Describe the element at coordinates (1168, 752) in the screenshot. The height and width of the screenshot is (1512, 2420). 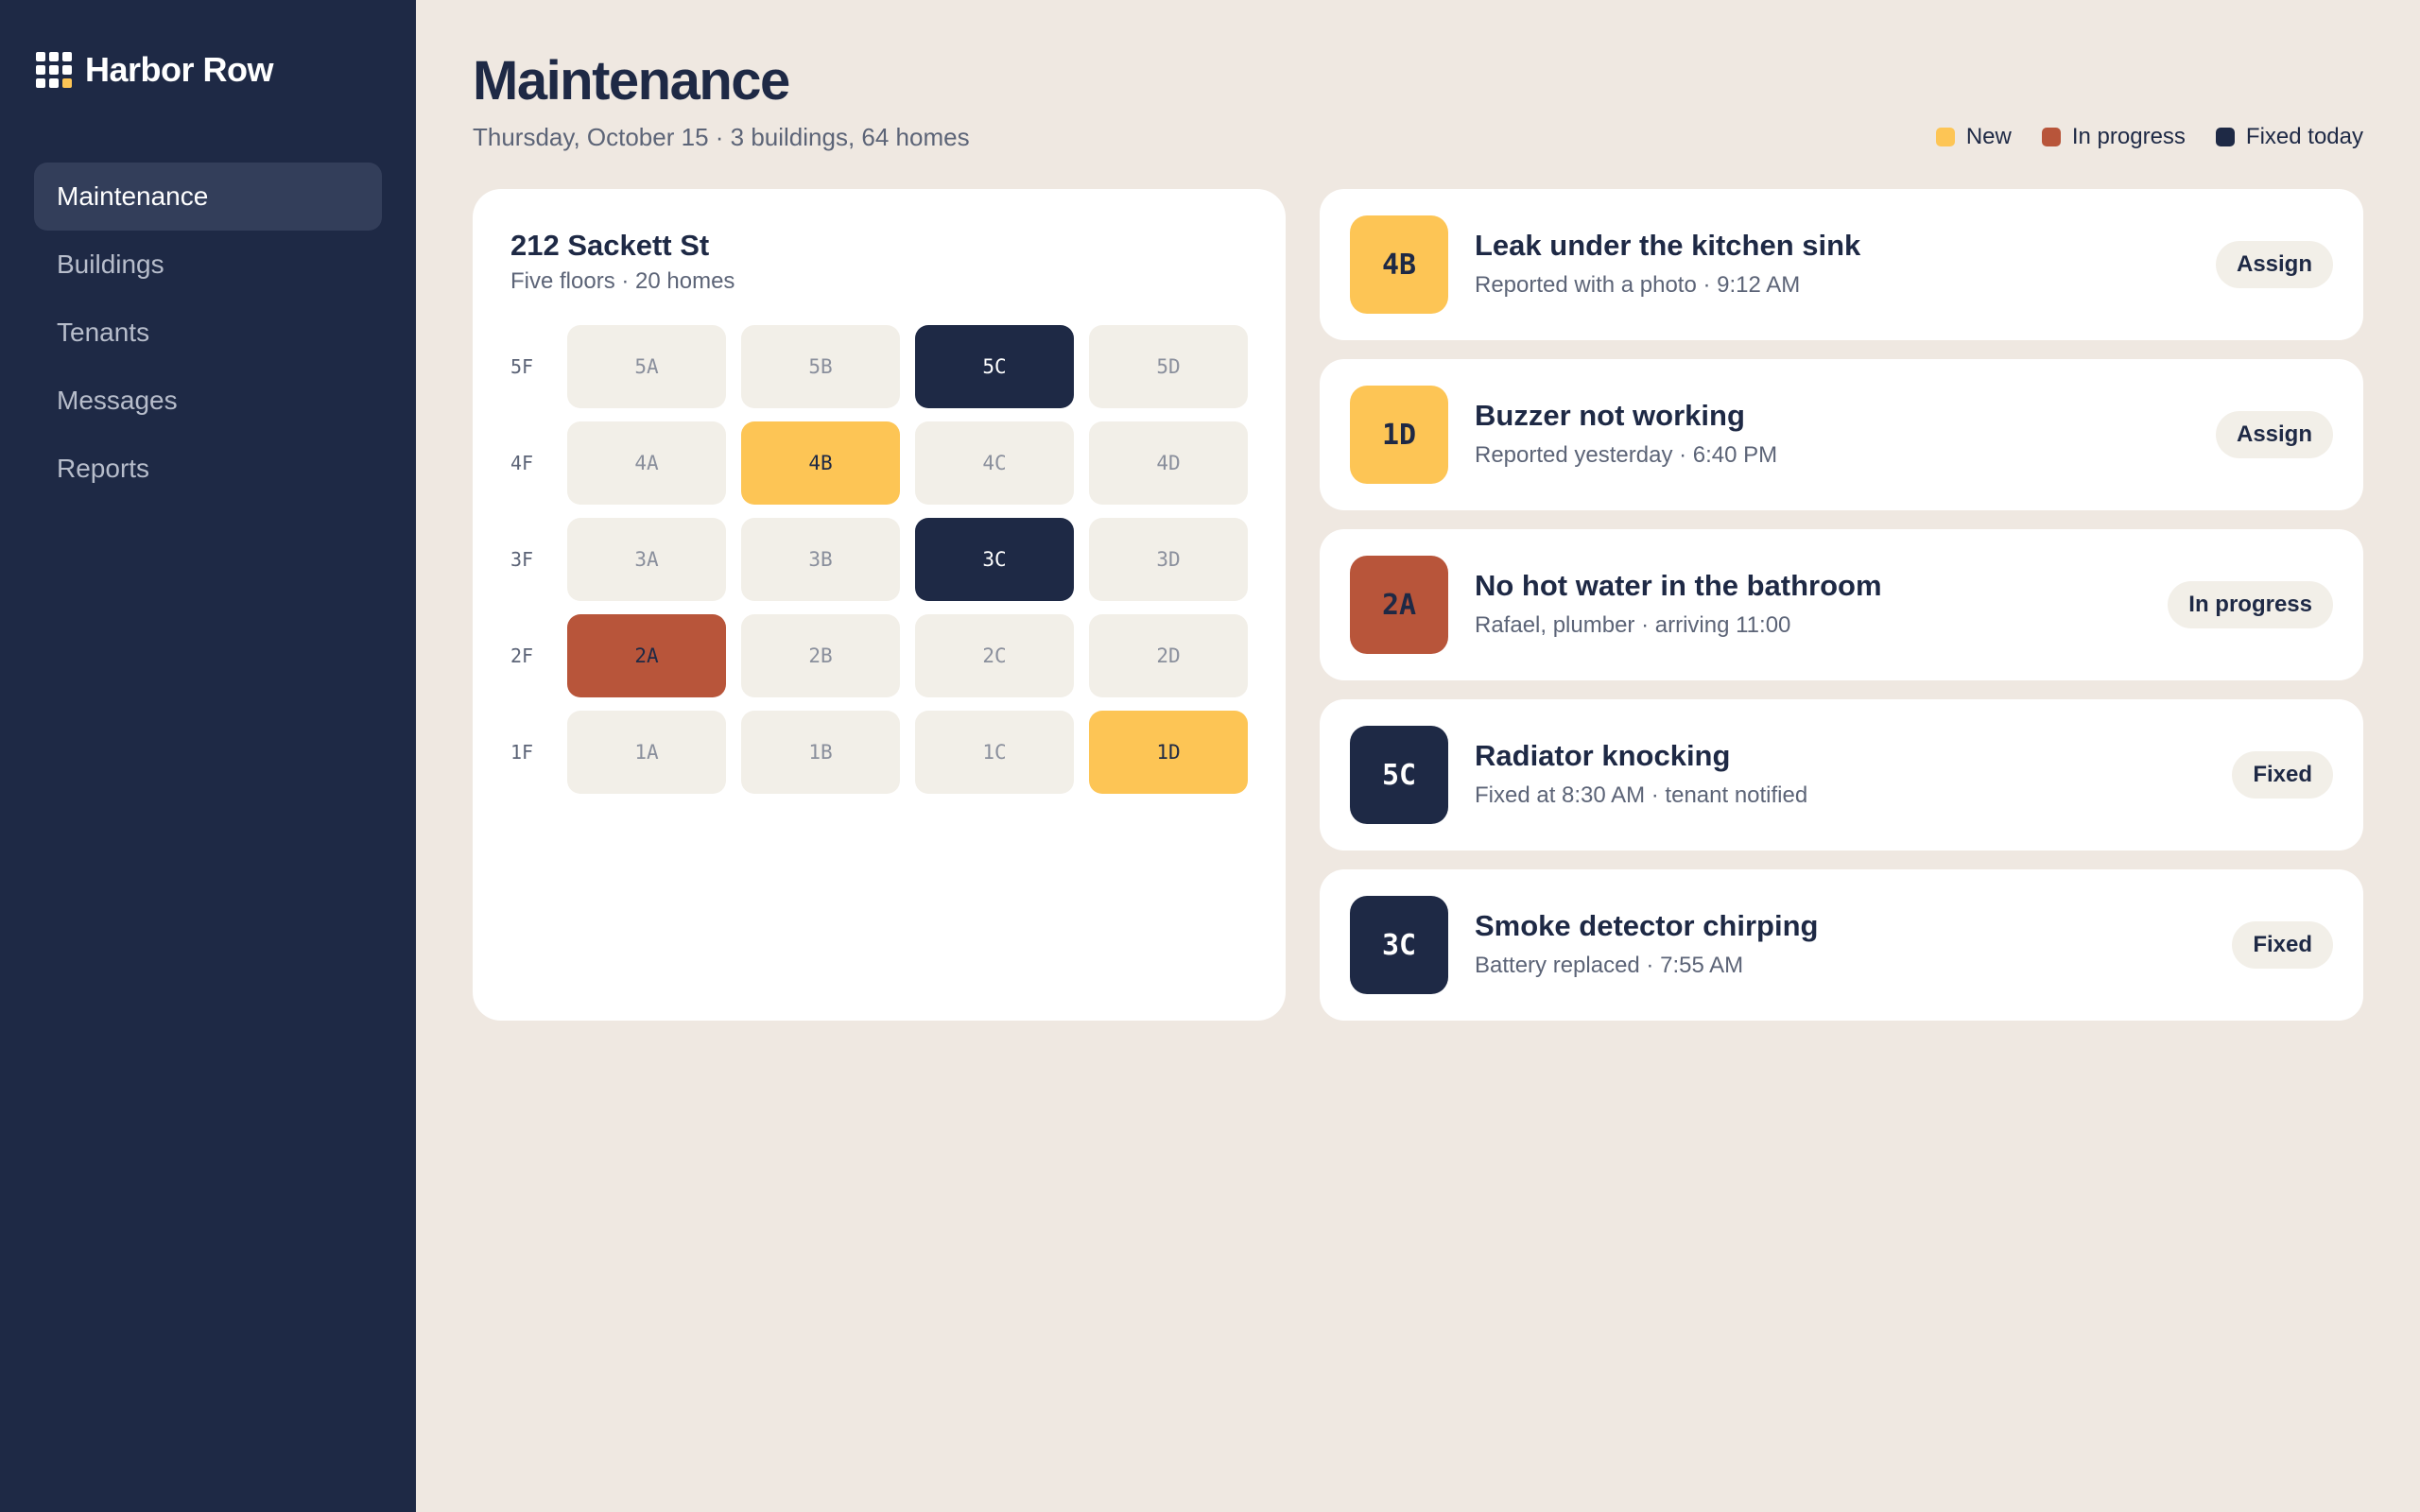
I see `unit-cell: 1D` at that location.